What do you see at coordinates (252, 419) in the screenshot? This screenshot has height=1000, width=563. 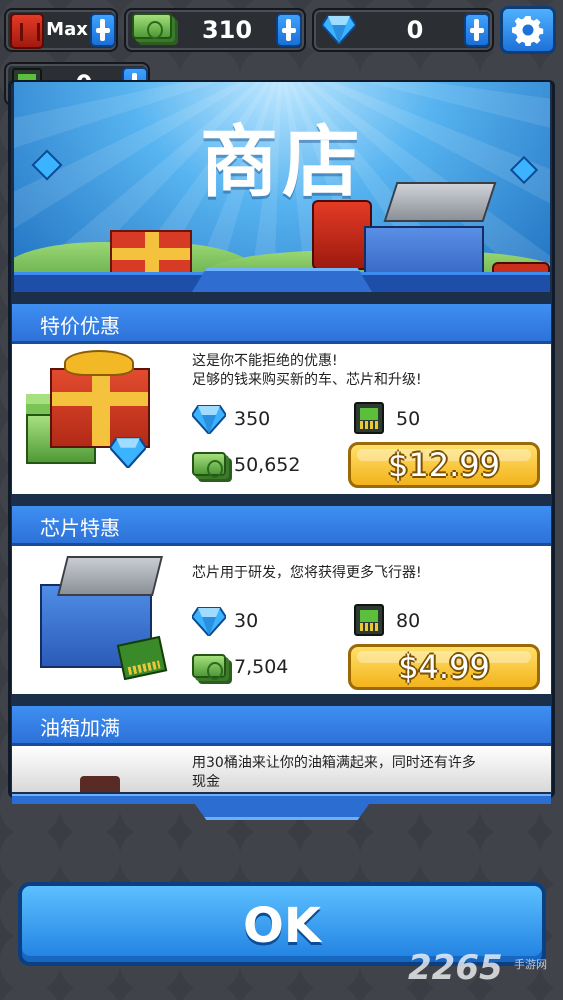 I see `gems-amount: 350` at bounding box center [252, 419].